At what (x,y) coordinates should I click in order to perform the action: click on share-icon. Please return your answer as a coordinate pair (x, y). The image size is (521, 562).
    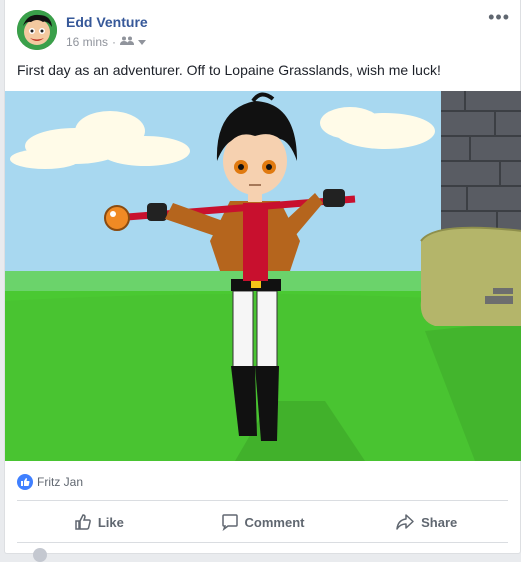
    Looking at the image, I should click on (405, 522).